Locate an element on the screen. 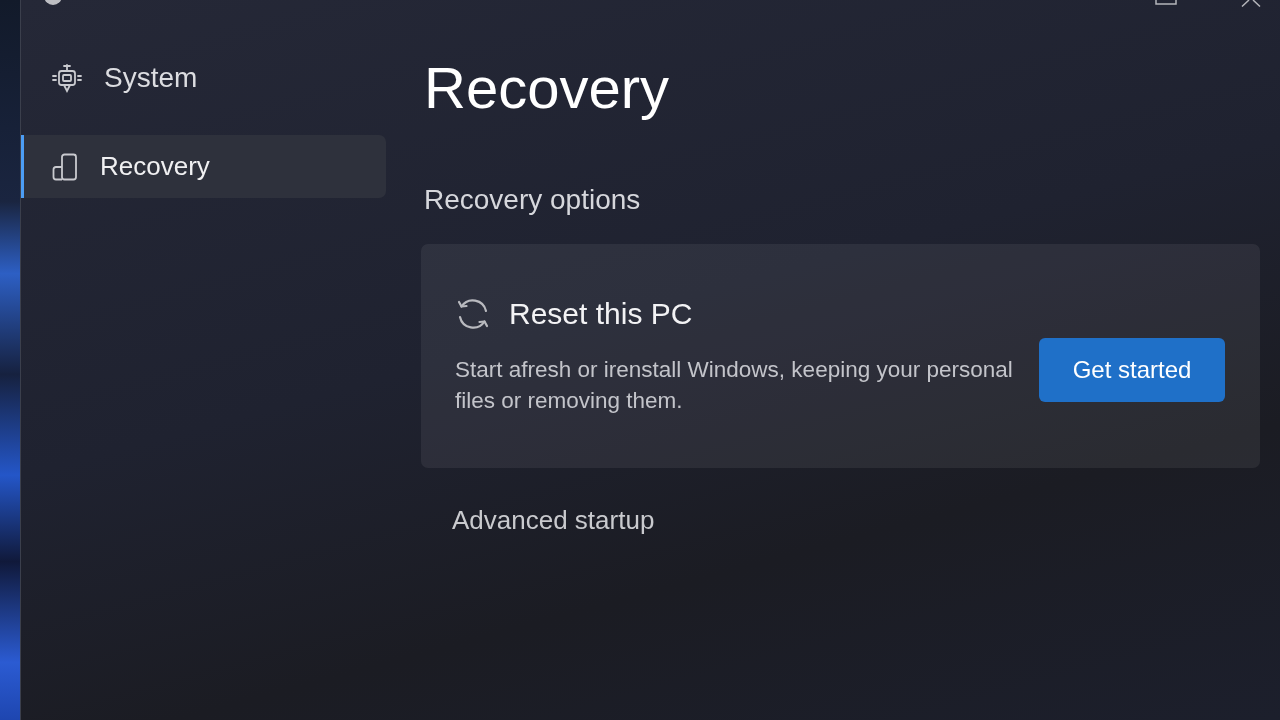 Image resolution: width=1280 pixels, height=720 pixels. sidebar-item: System is located at coordinates (203, 78).